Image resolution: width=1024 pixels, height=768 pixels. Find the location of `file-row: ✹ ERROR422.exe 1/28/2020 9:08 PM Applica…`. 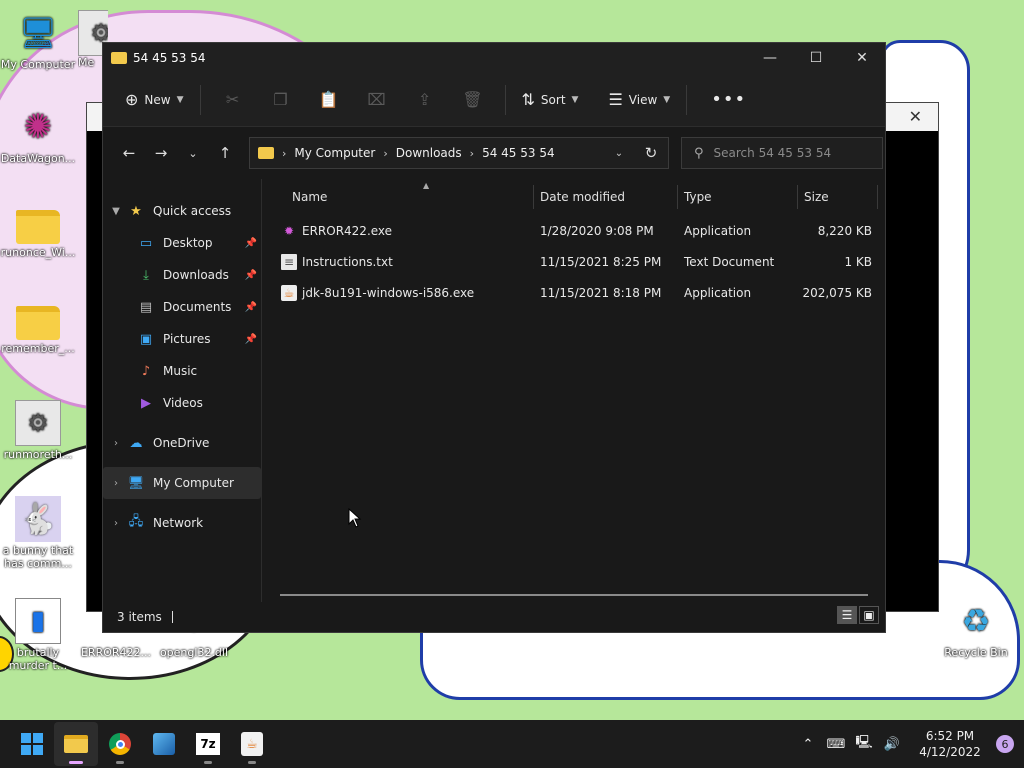

file-row: ✹ ERROR422.exe 1/28/2020 9:08 PM Applica… is located at coordinates (582, 230).